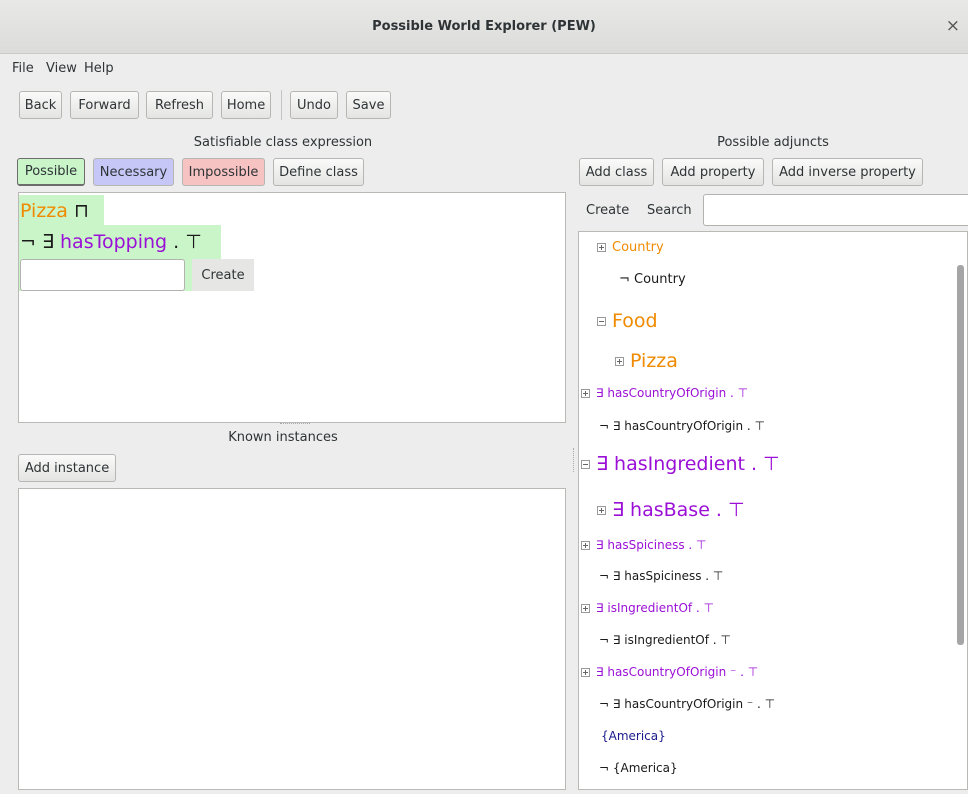 The image size is (968, 794). Describe the element at coordinates (37, 242) in the screenshot. I see `negation-exists: ¬ ∃` at that location.